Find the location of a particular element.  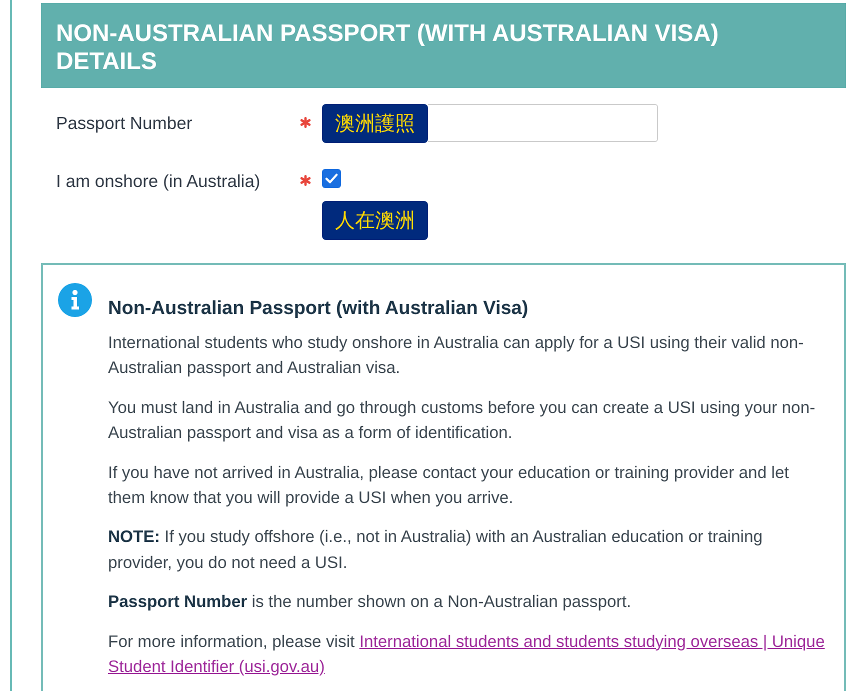

annotation-label: 人在澳洲 is located at coordinates (375, 220).